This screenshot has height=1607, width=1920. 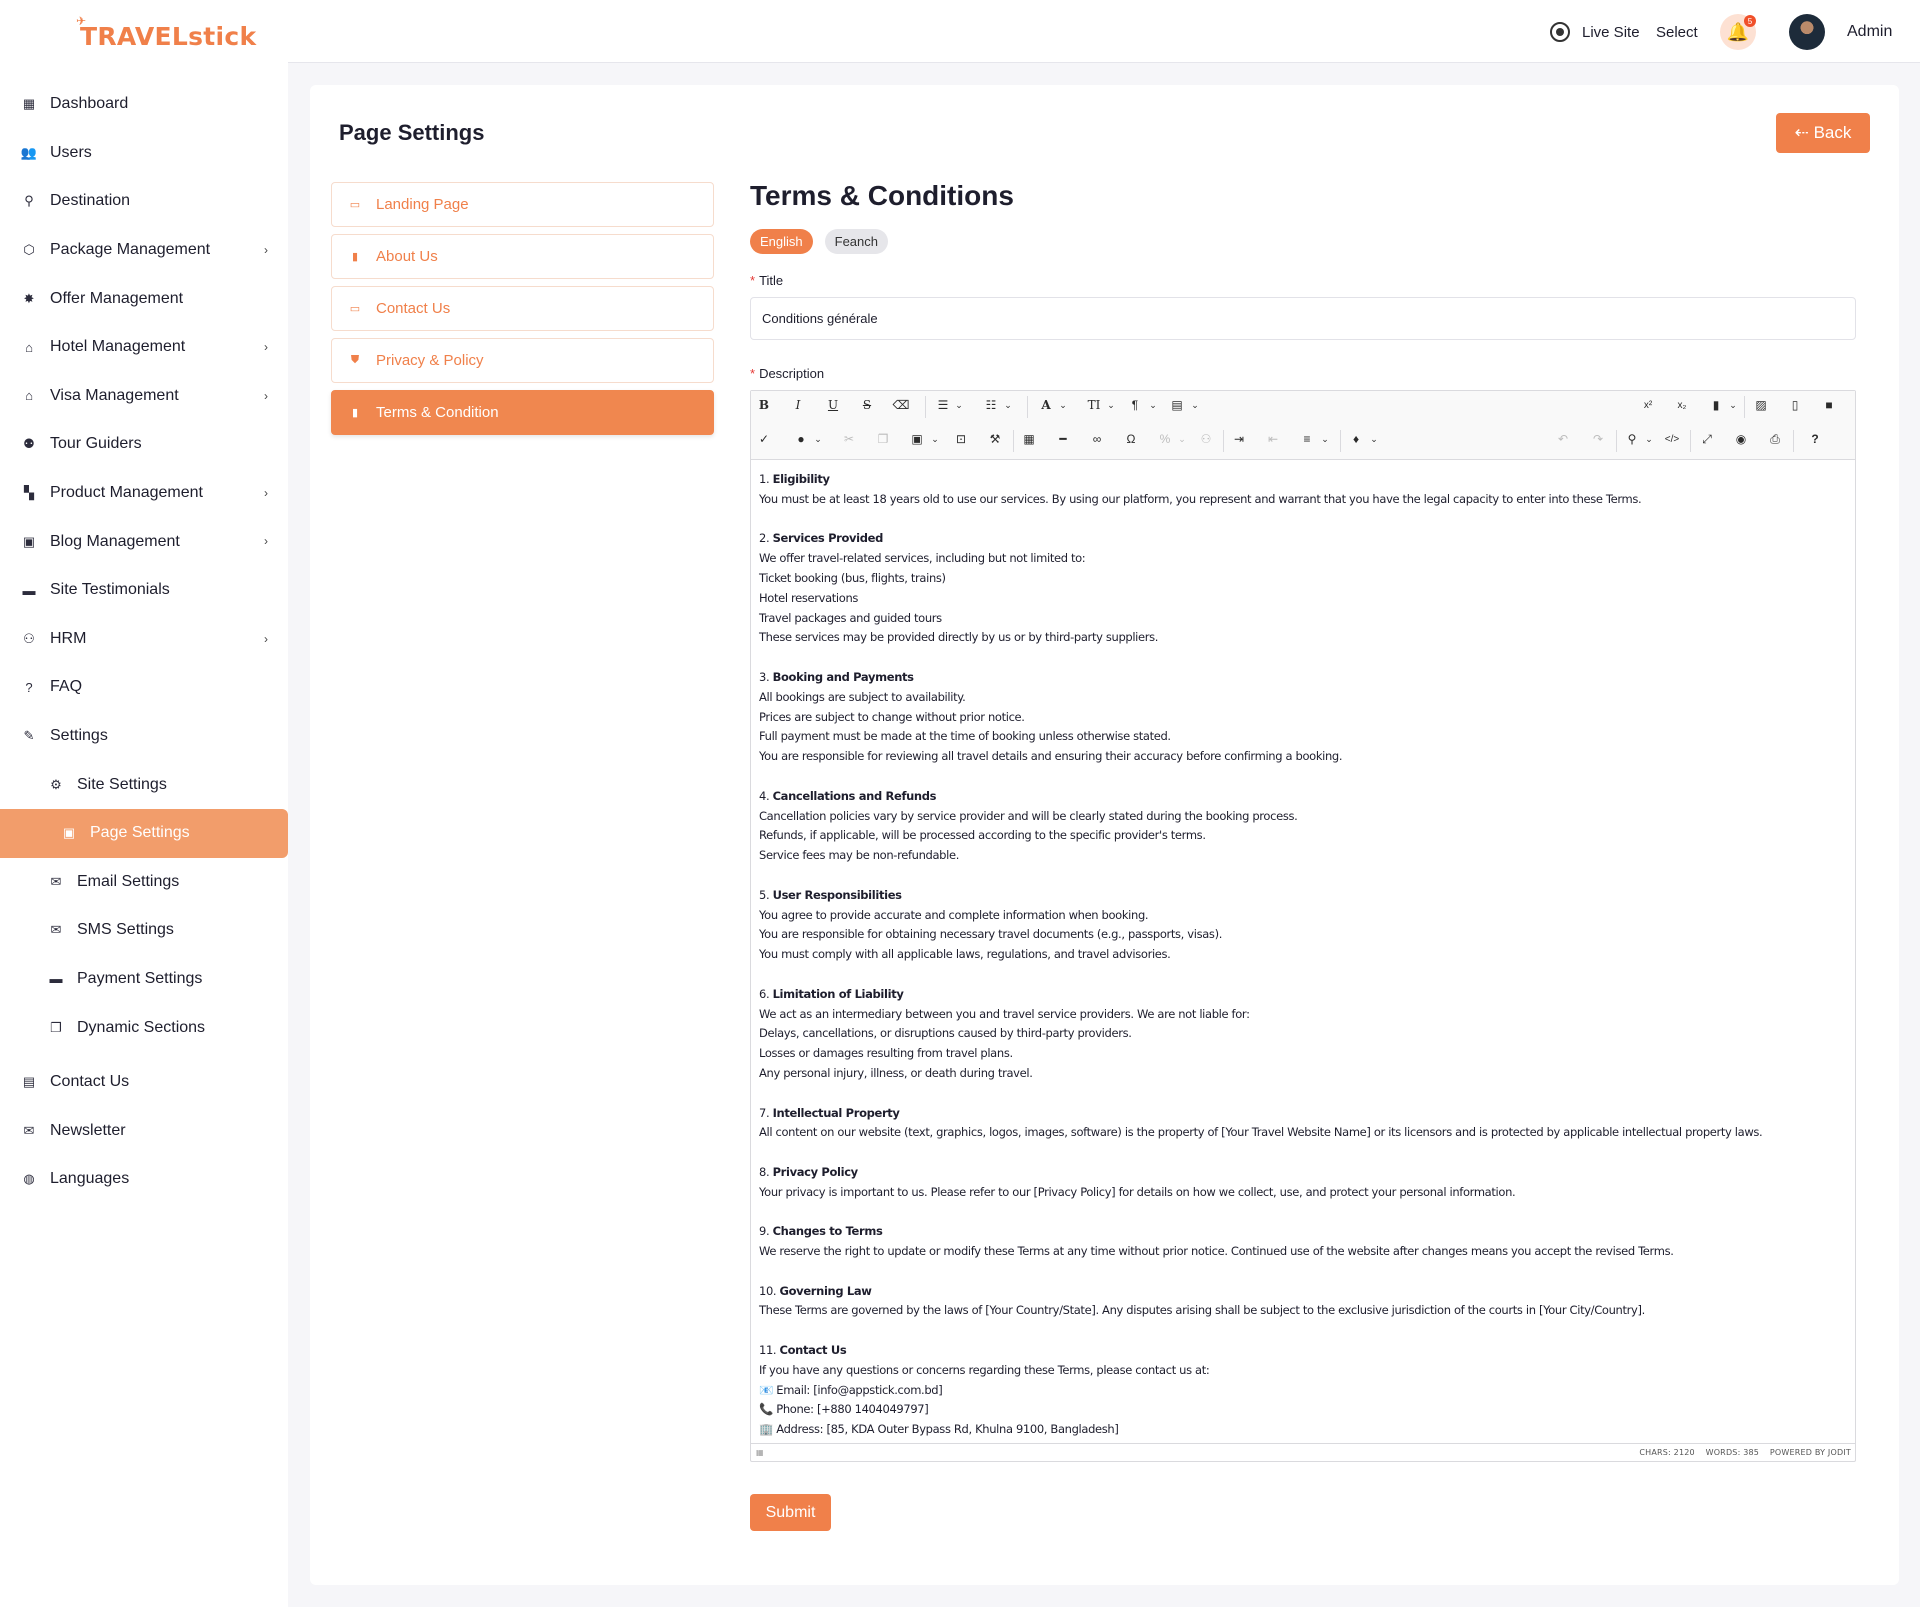 I want to click on subscript-icon: x₂, so click(x=1682, y=405).